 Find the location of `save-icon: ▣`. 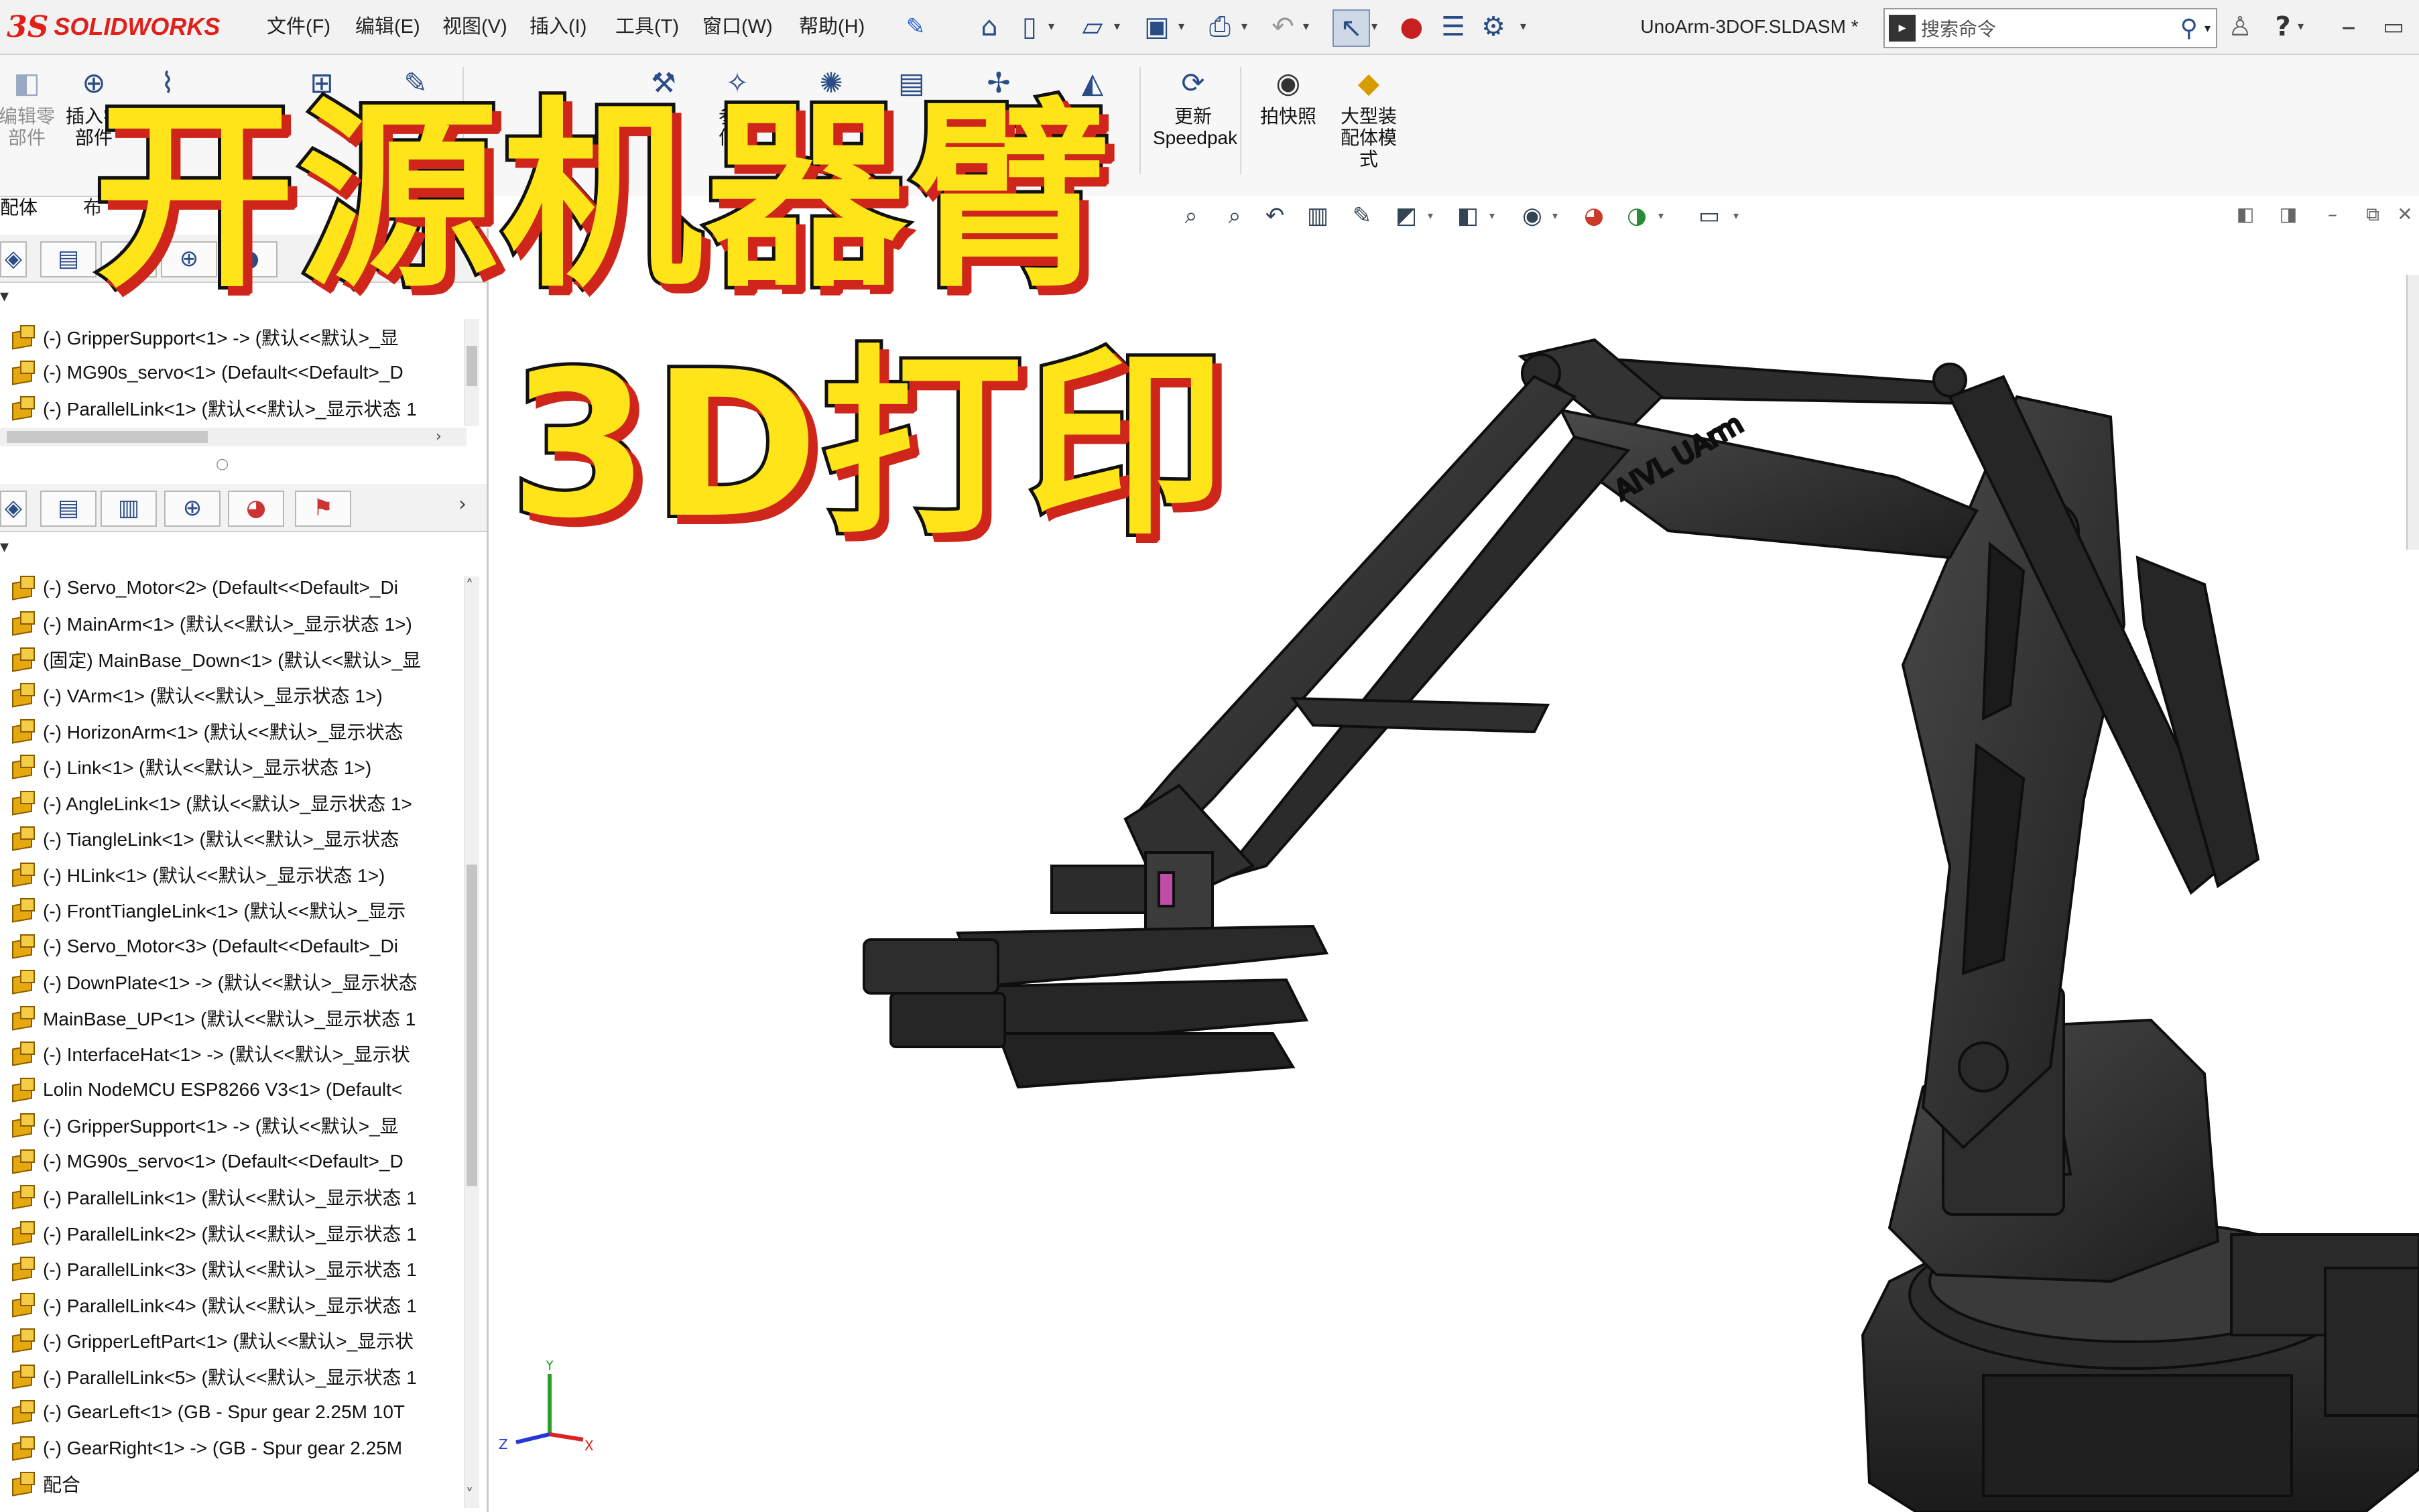

save-icon: ▣ is located at coordinates (1156, 26).